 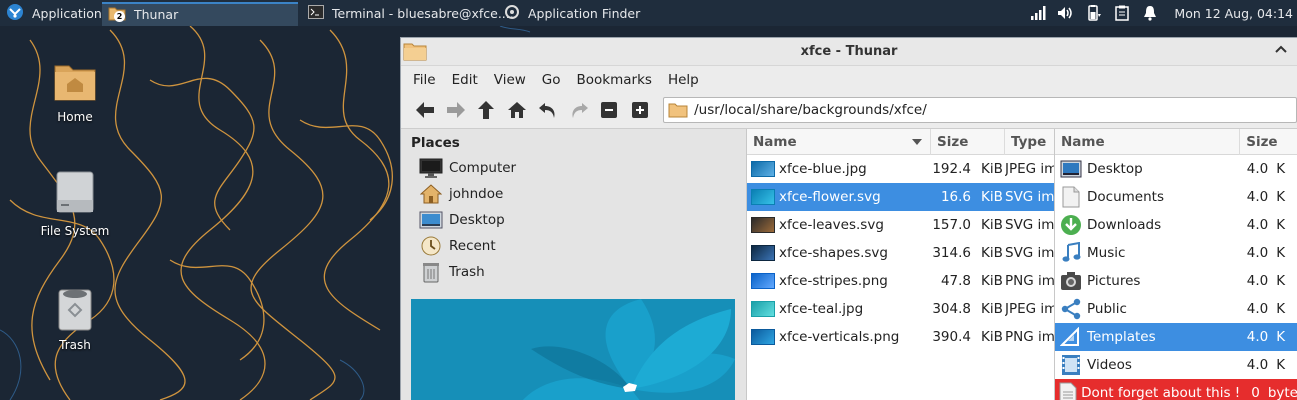 I want to click on parent-folder-button, so click(x=487, y=110).